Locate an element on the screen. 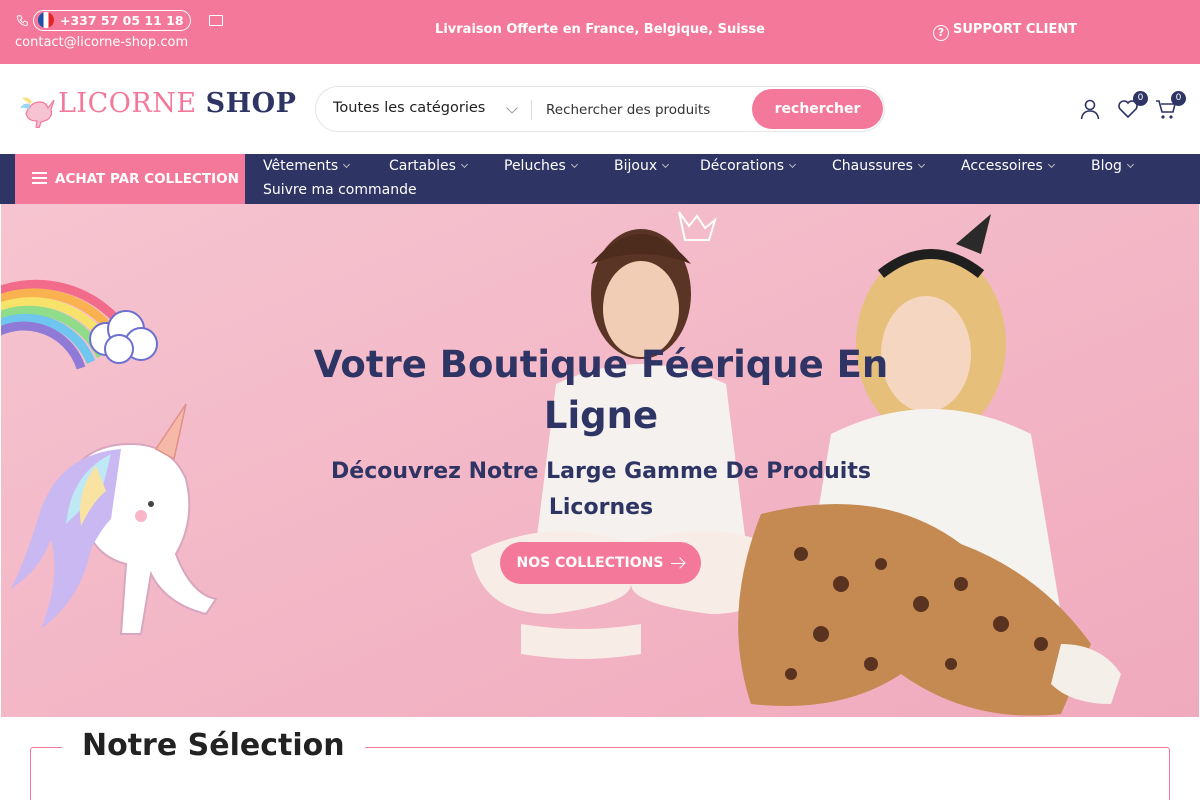 This screenshot has width=1200, height=800. wishlist-button: 0 is located at coordinates (1132, 106).